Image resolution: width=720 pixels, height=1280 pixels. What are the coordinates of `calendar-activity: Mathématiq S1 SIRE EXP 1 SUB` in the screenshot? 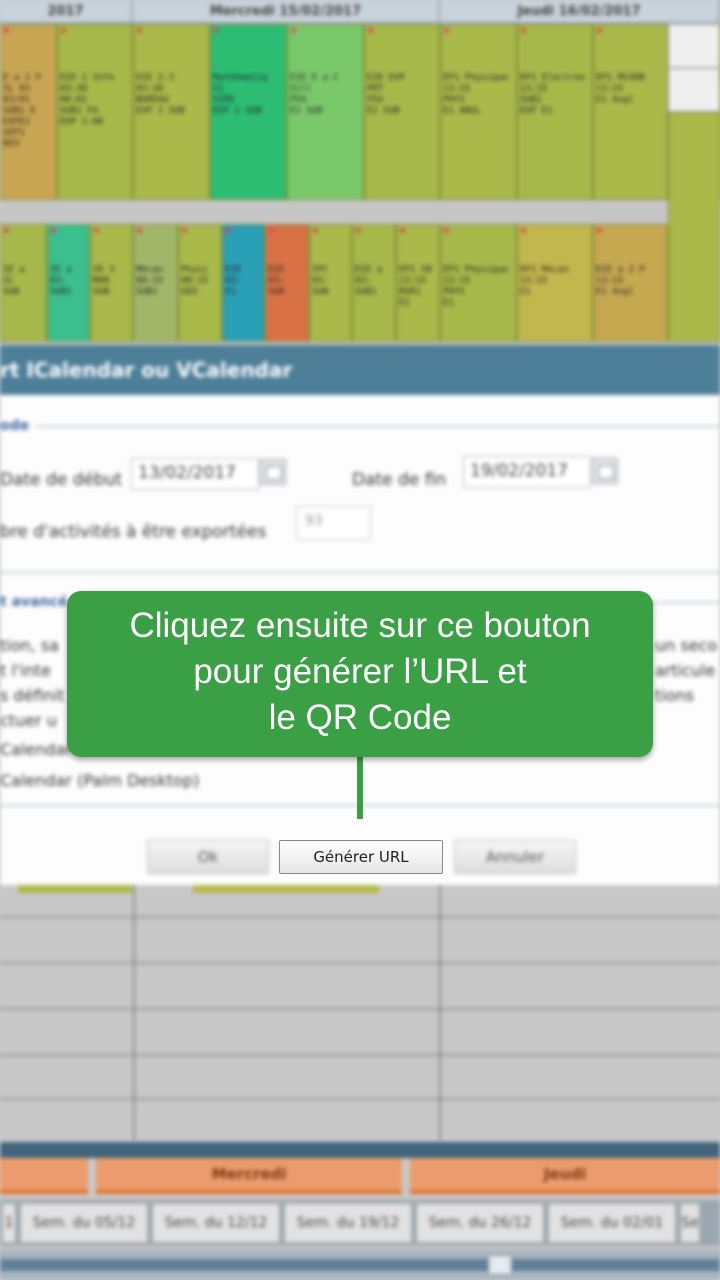 It's located at (248, 112).